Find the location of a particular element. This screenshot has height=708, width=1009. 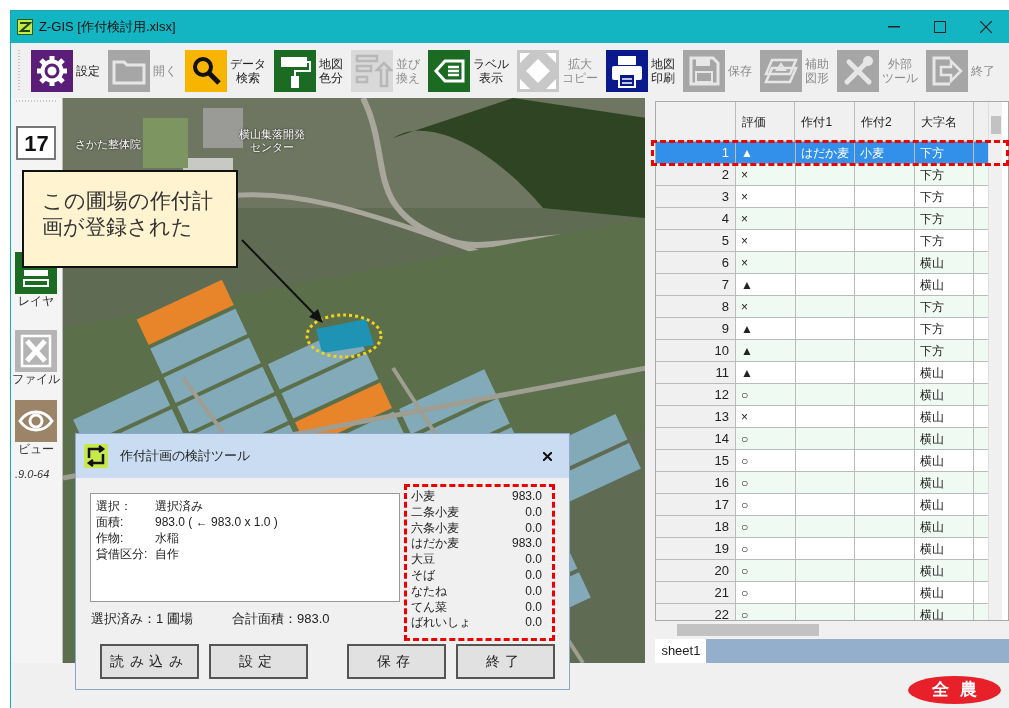

toolbar-button: データ 検索 is located at coordinates (225, 70).